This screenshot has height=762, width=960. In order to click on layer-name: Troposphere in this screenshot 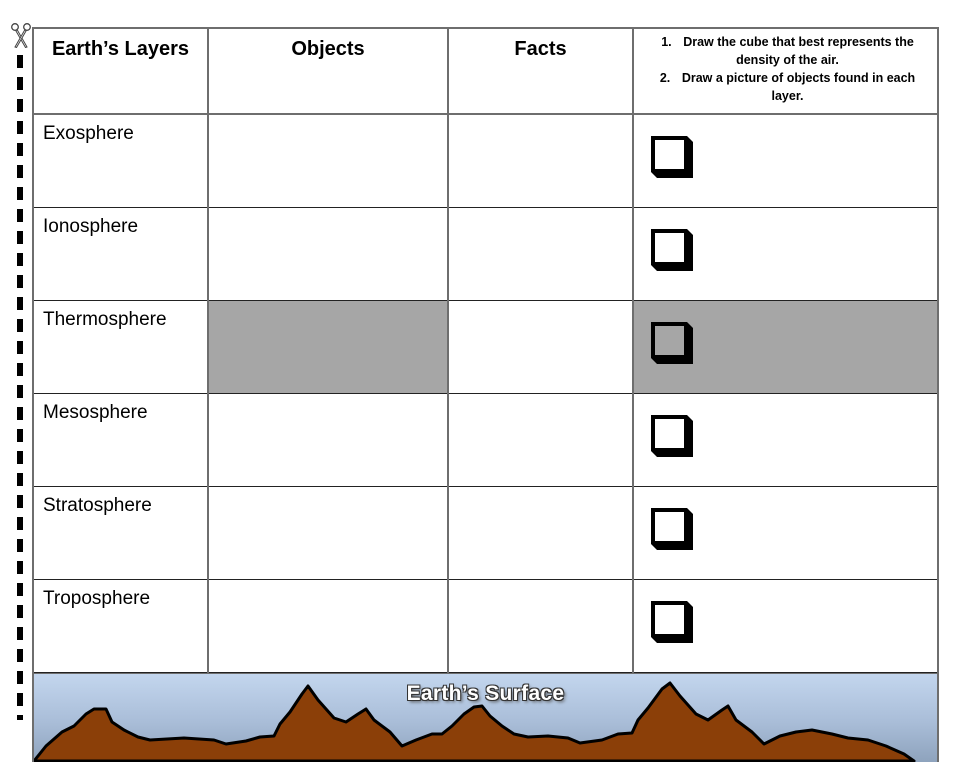, I will do `click(97, 598)`.